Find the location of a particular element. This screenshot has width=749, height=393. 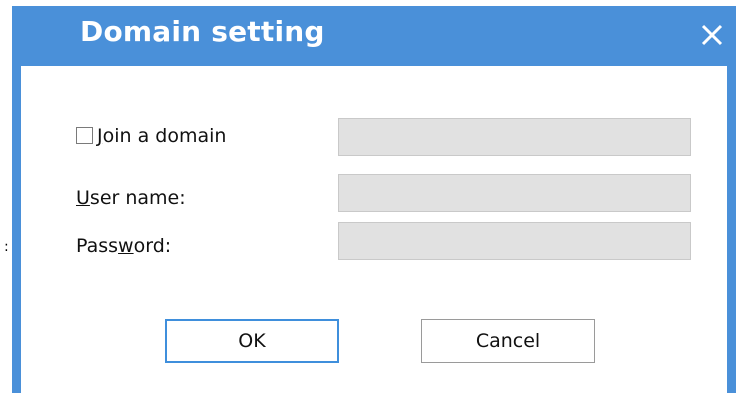

close-button is located at coordinates (712, 34).